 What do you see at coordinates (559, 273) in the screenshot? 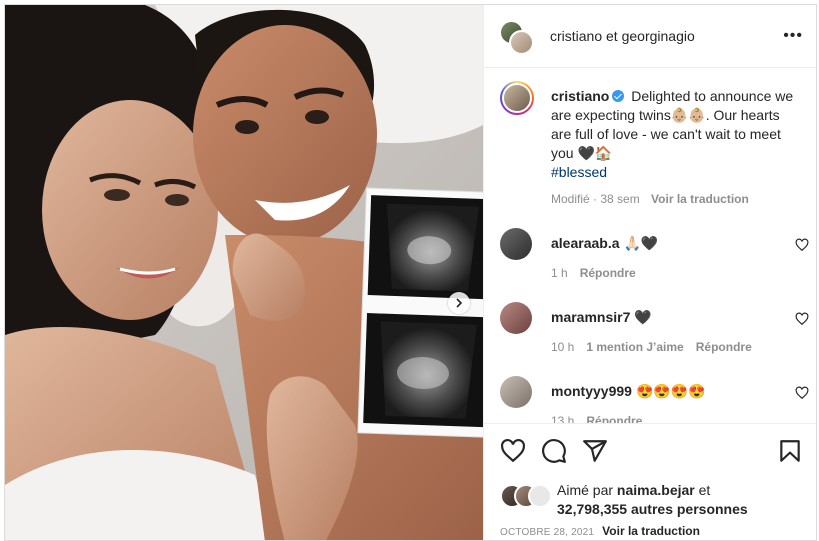
I see `comment-time: 1 h` at bounding box center [559, 273].